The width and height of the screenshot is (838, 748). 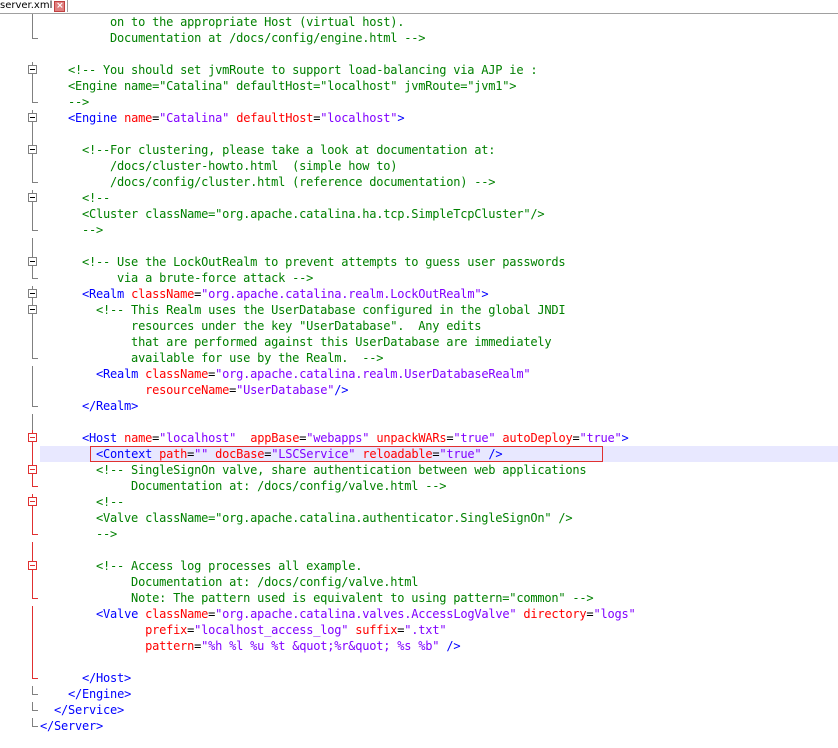 What do you see at coordinates (75, 198) in the screenshot?
I see `comment-text: <!--` at bounding box center [75, 198].